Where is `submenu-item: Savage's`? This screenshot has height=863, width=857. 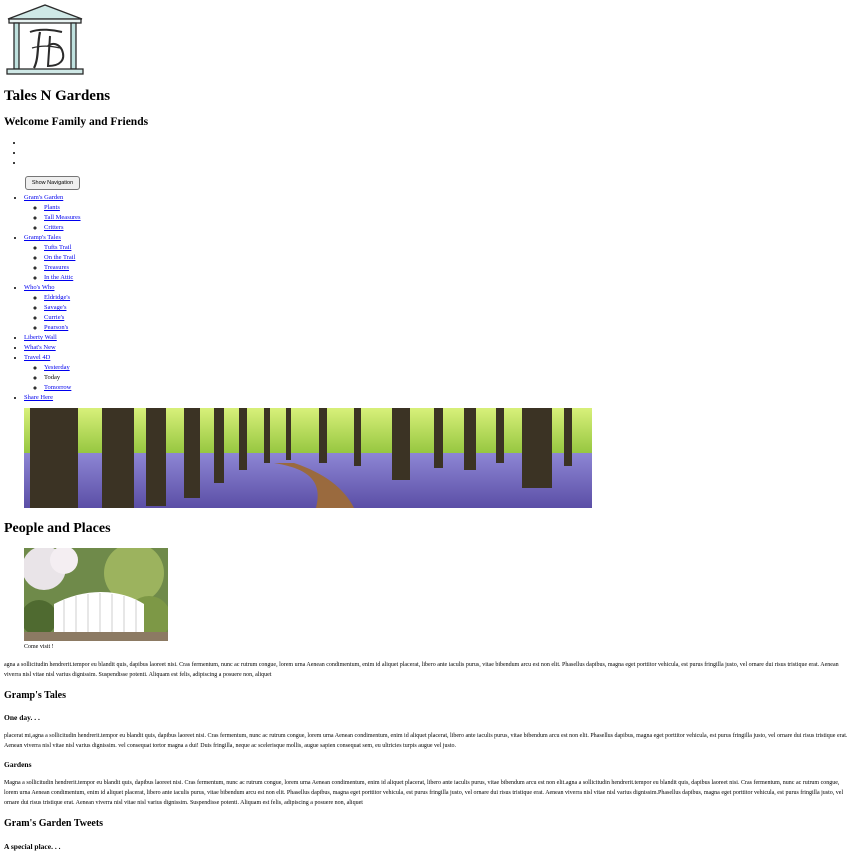 submenu-item: Savage's is located at coordinates (62, 308).